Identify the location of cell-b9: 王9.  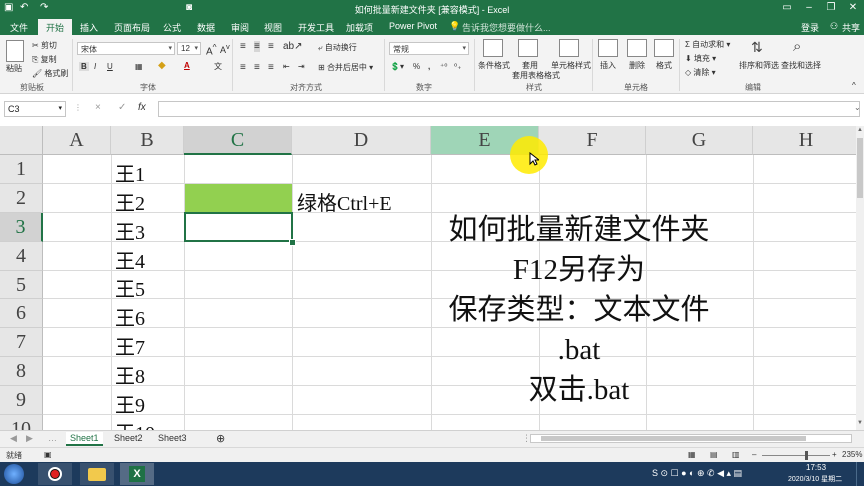
(130, 403).